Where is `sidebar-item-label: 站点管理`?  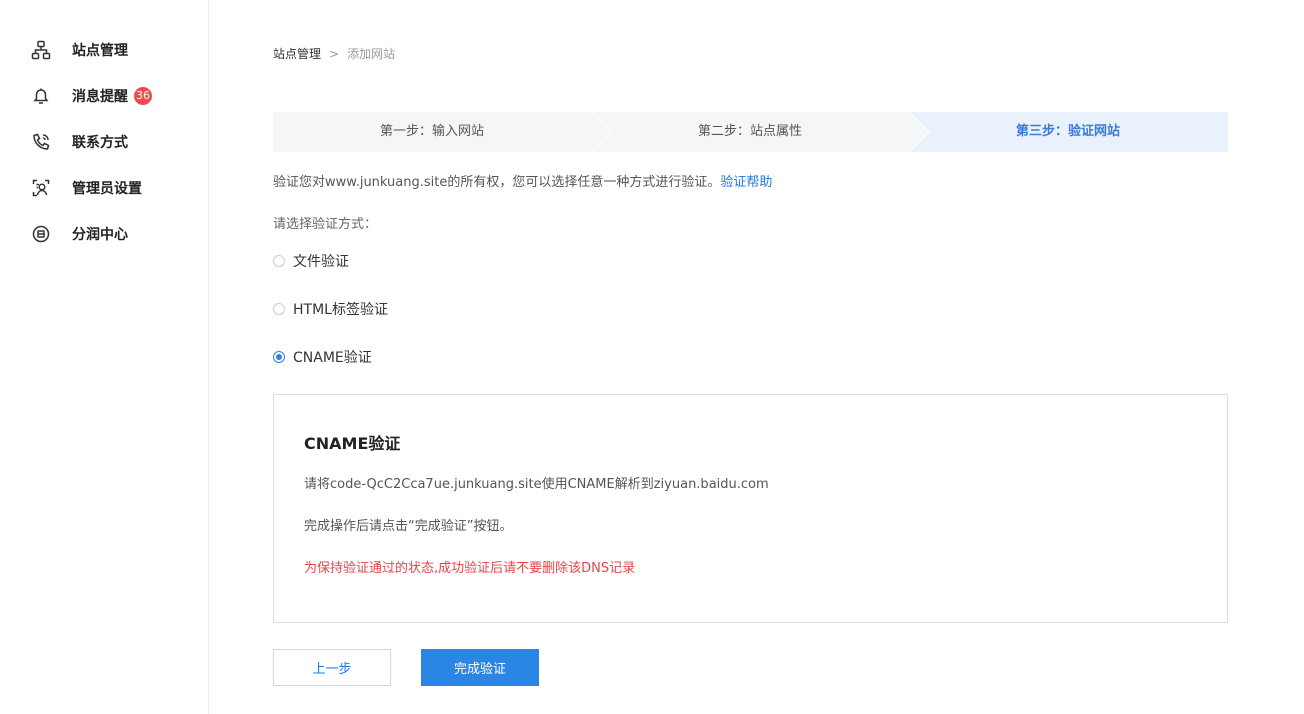 sidebar-item-label: 站点管理 is located at coordinates (100, 51).